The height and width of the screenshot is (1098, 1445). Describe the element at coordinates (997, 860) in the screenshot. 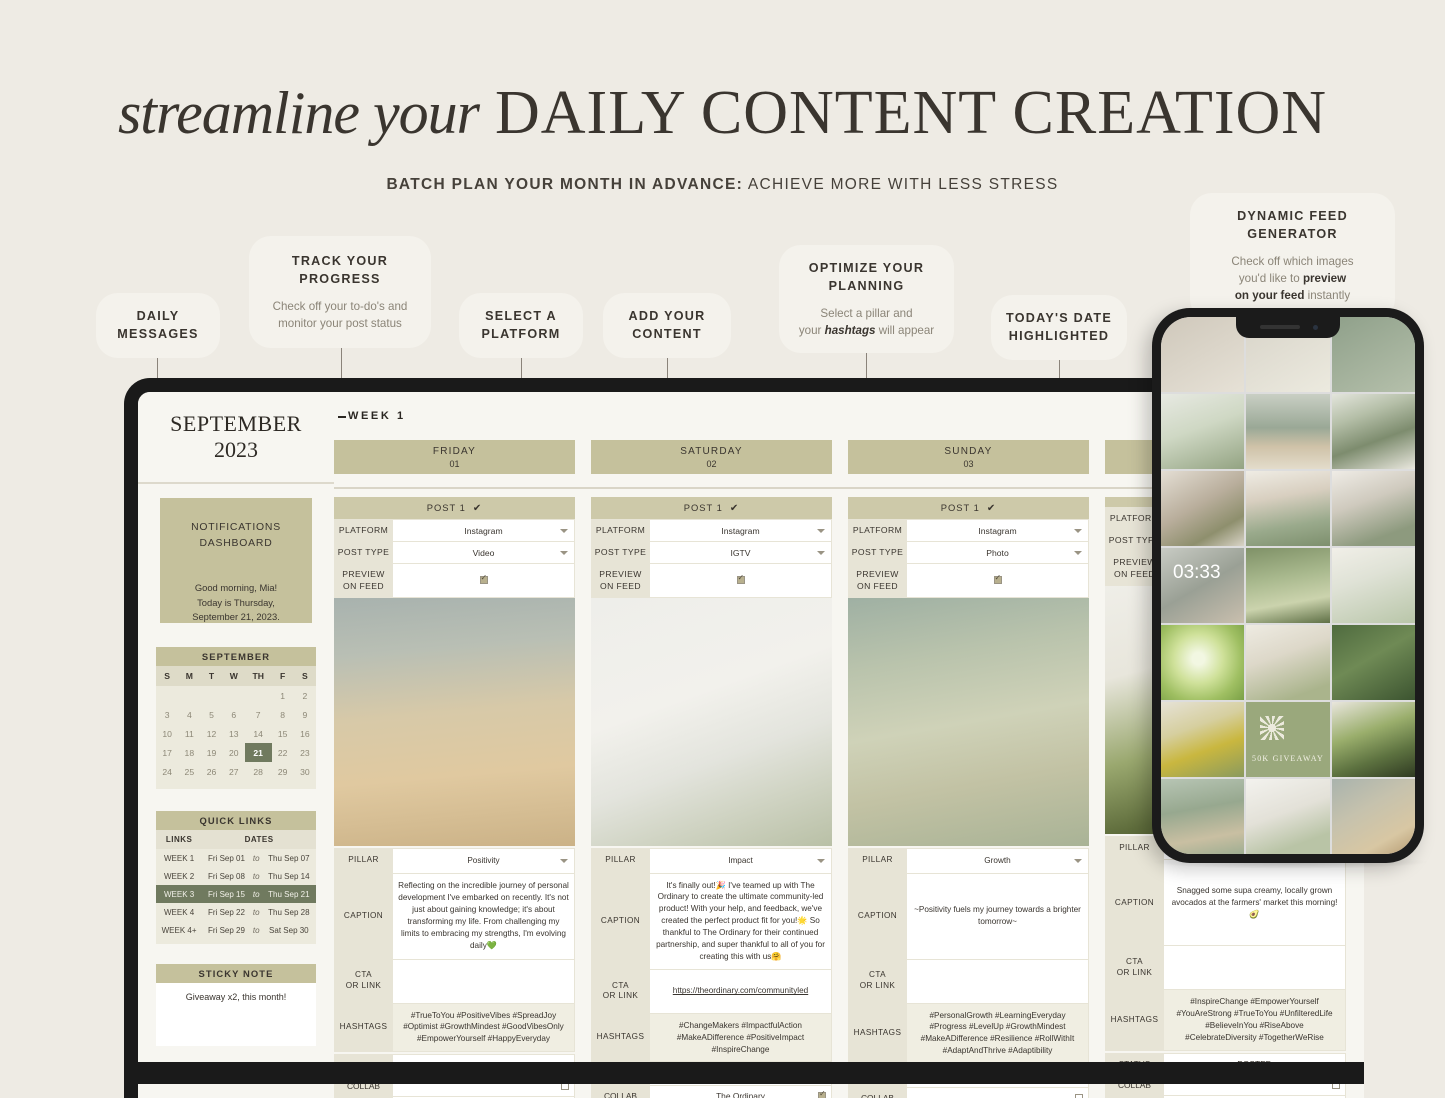

I see `pillar-value: Growth` at that location.